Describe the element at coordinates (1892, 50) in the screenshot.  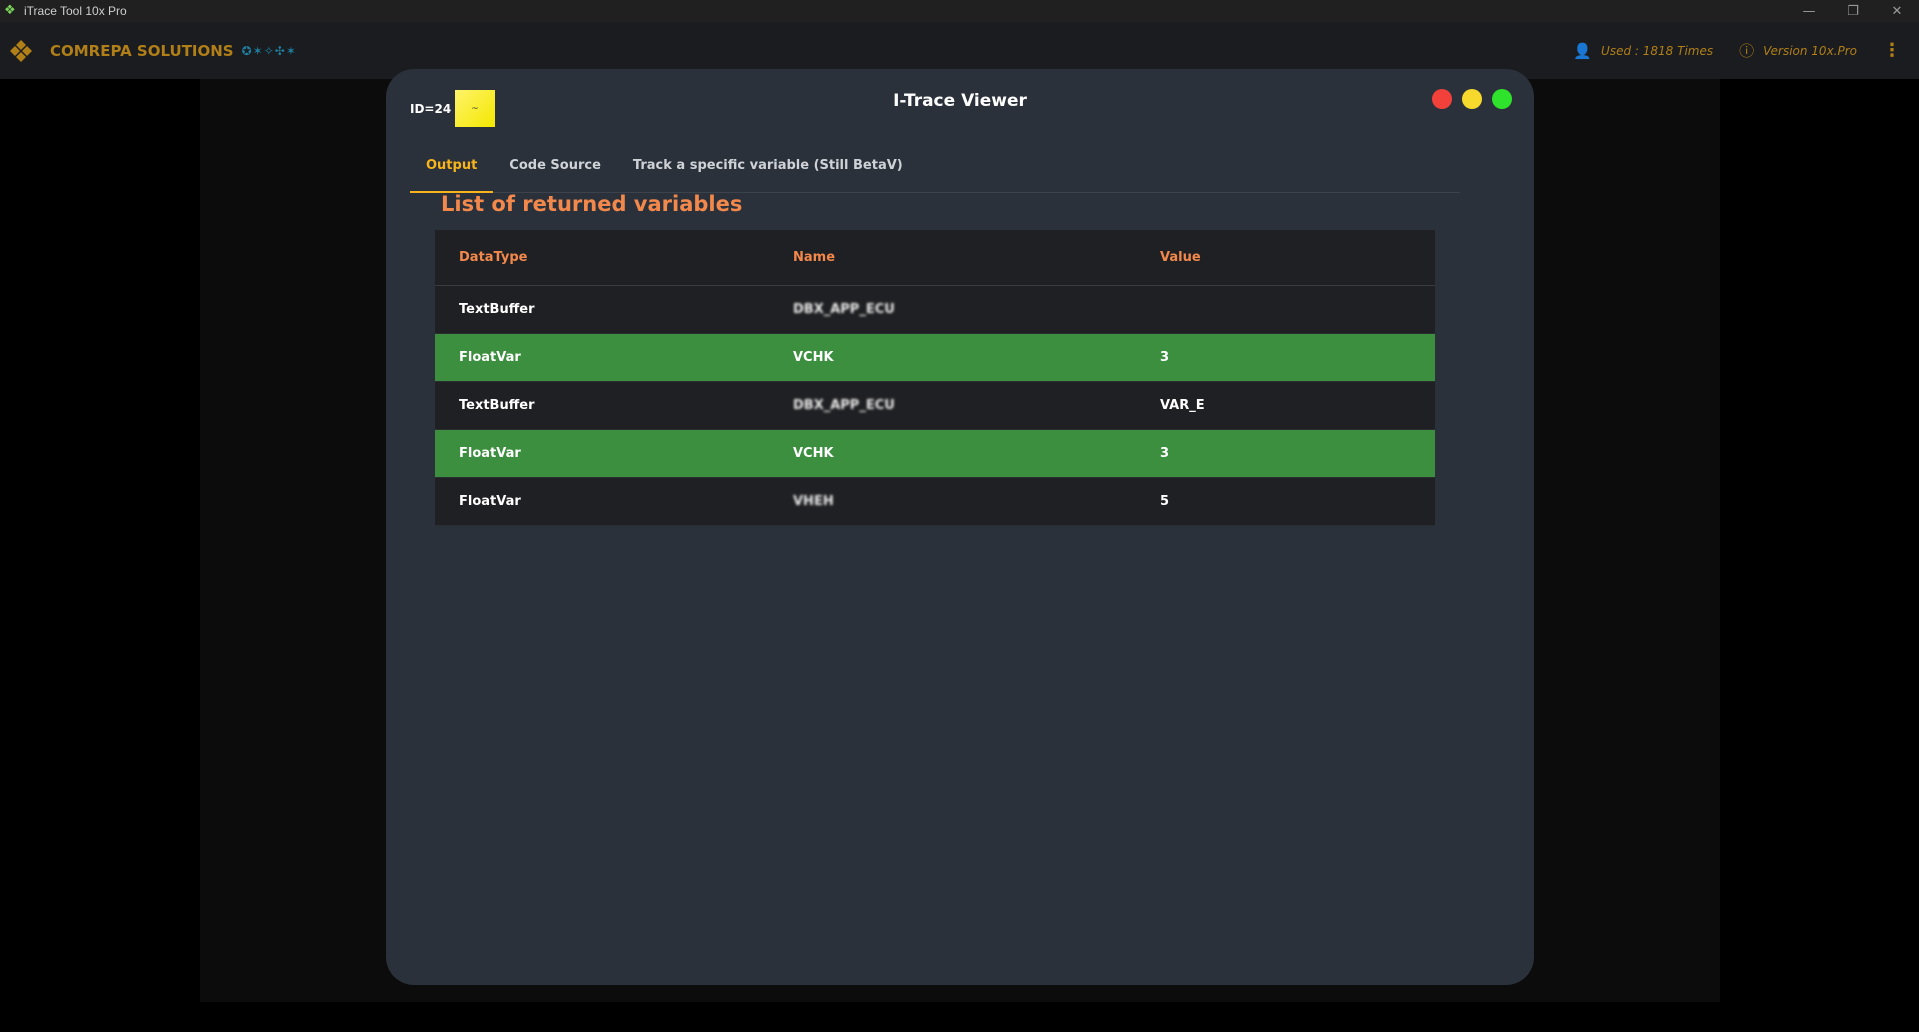
I see `more-menu-icon: ⋮` at that location.